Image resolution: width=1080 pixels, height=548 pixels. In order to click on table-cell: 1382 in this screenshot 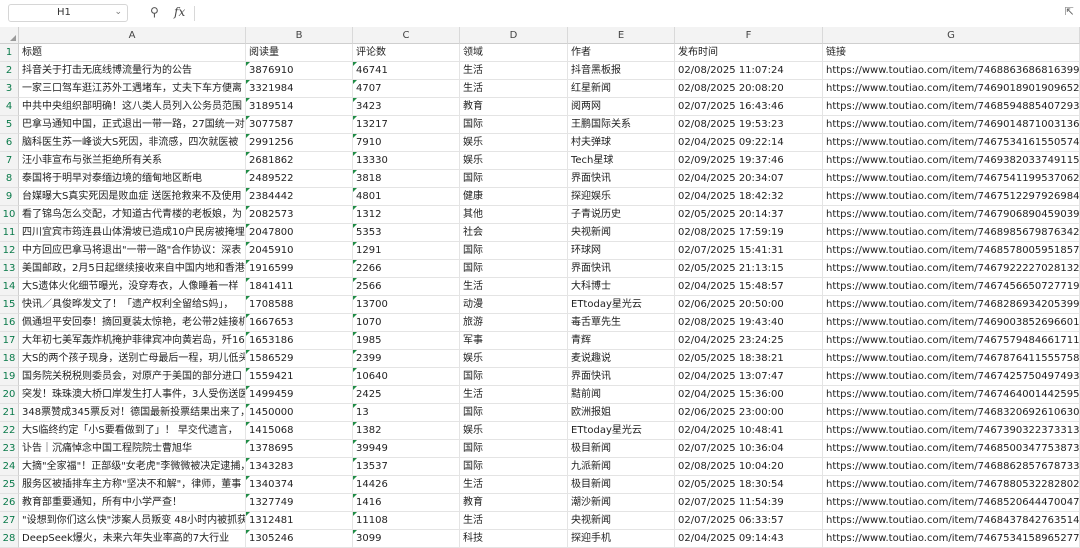, I will do `click(406, 431)`.